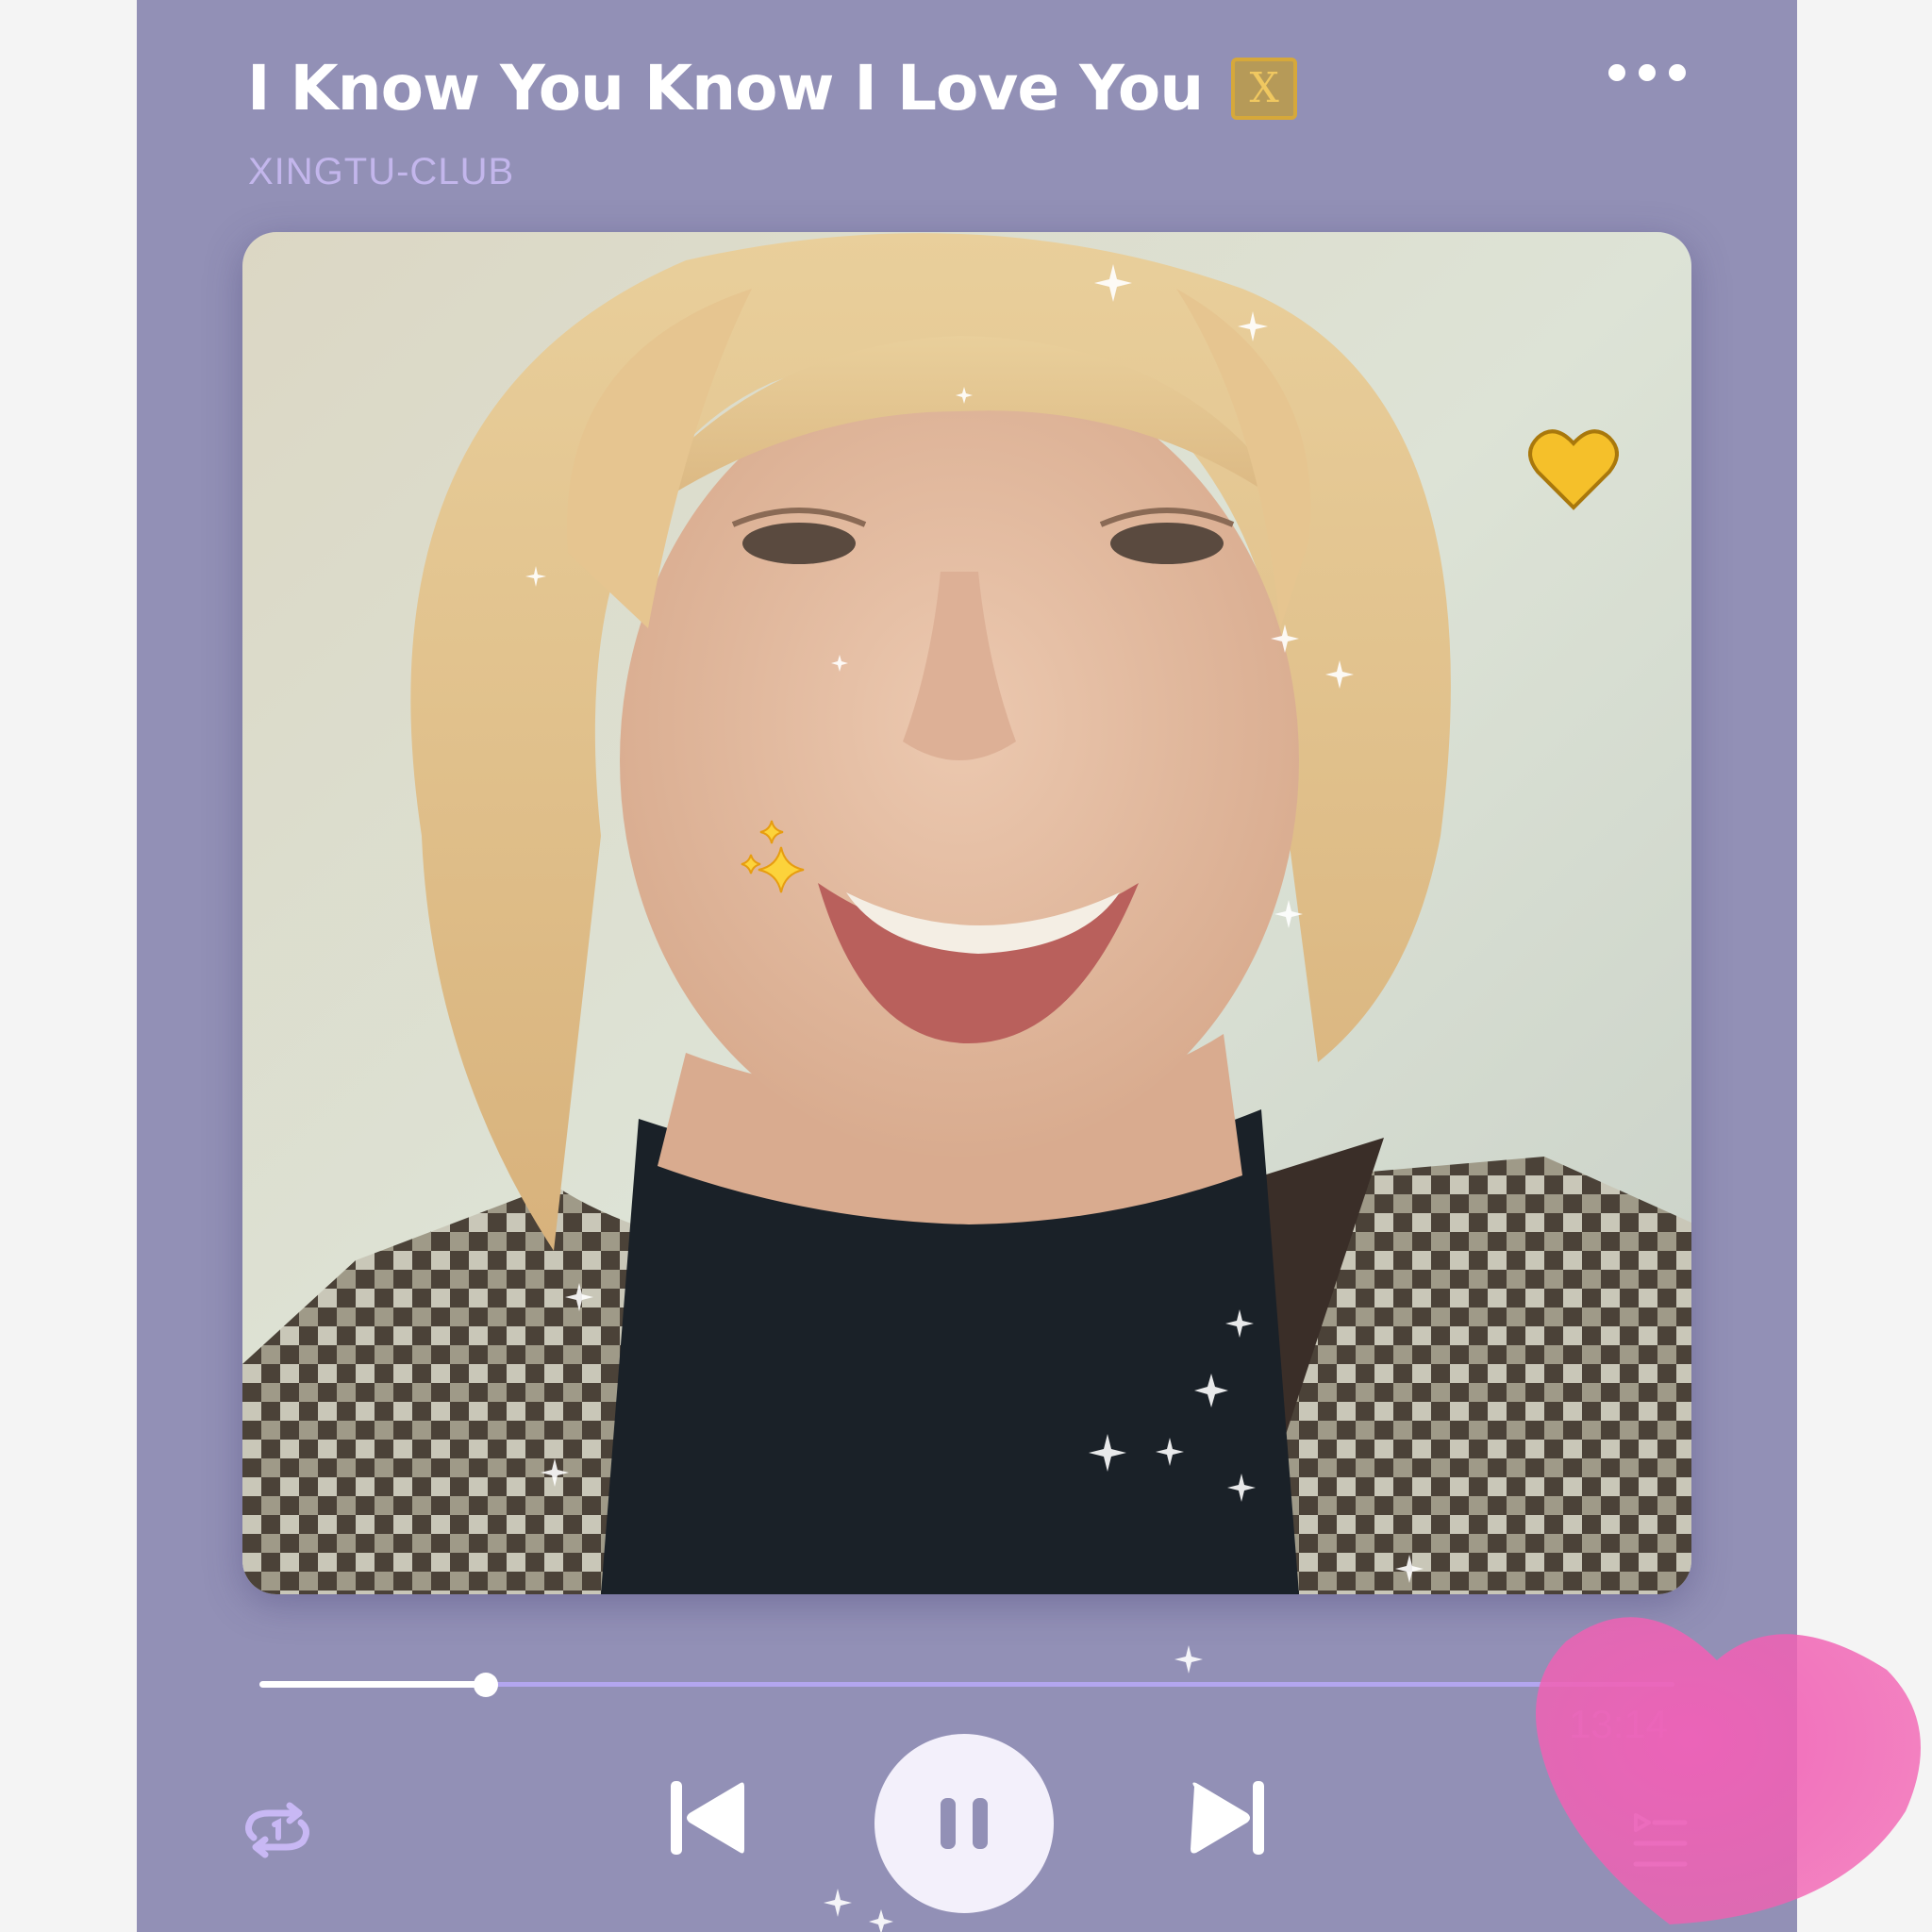 This screenshot has height=1932, width=1932. I want to click on progress-bar, so click(967, 1685).